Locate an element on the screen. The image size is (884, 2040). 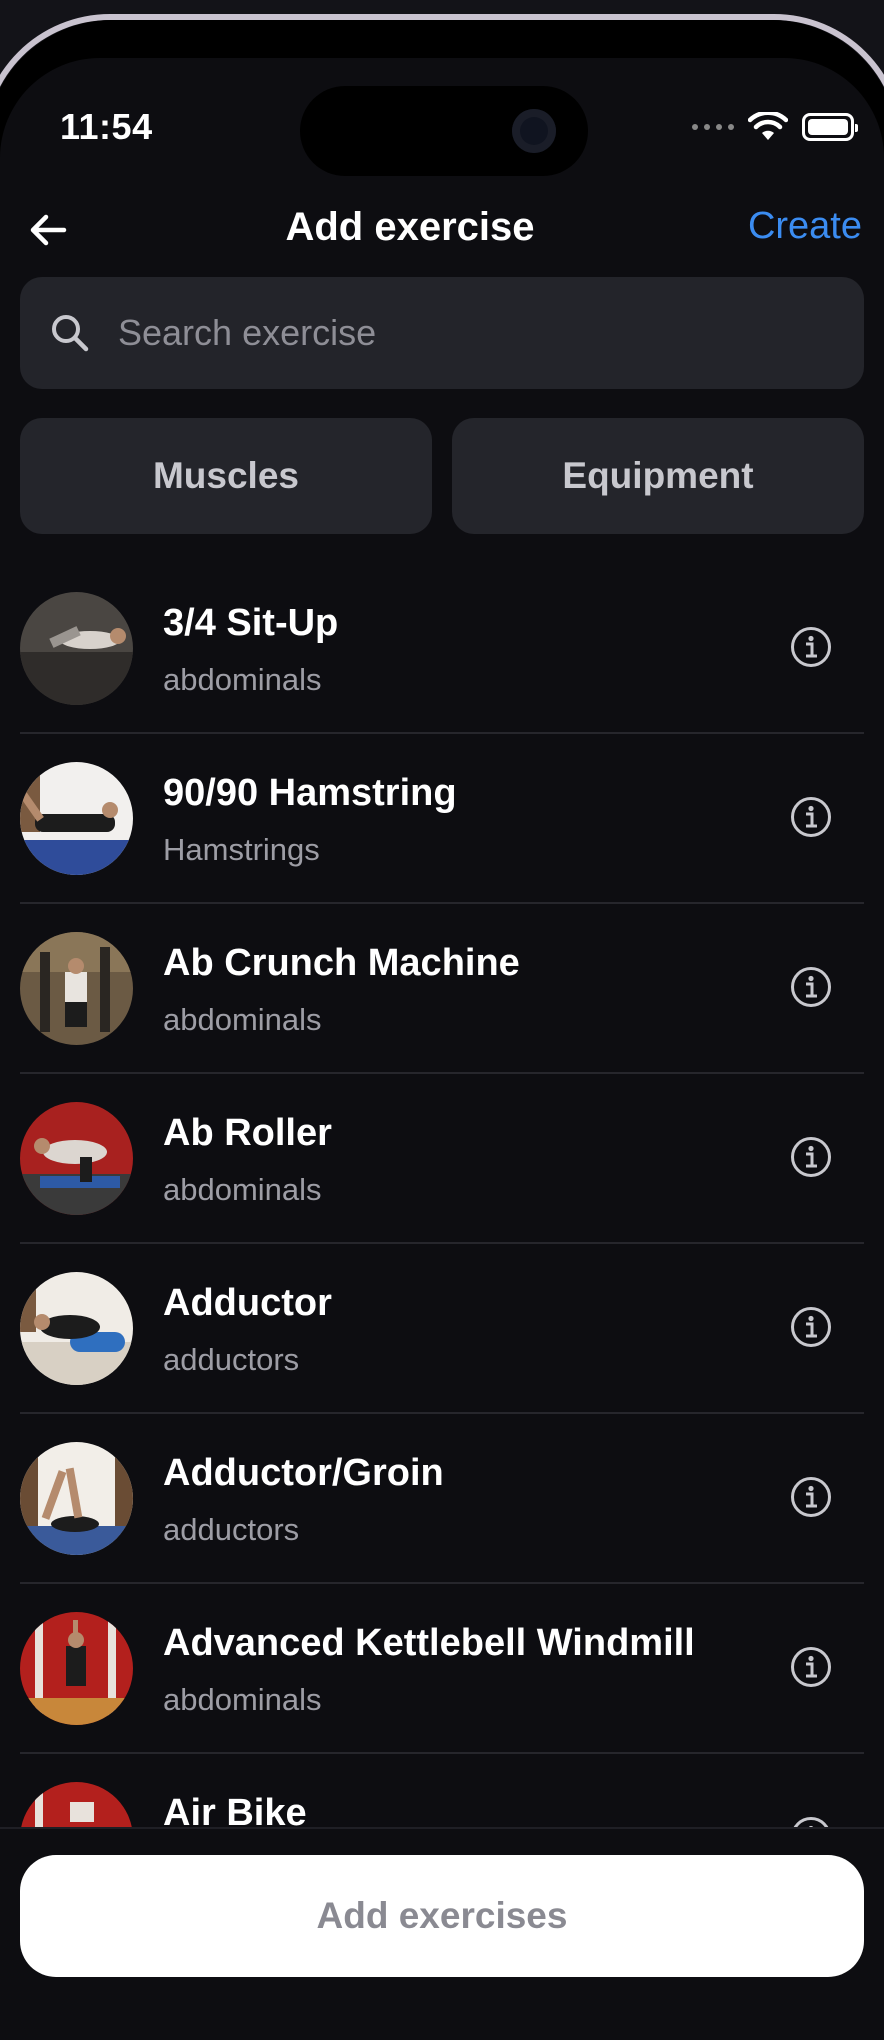
status-icons is located at coordinates (775, 127).